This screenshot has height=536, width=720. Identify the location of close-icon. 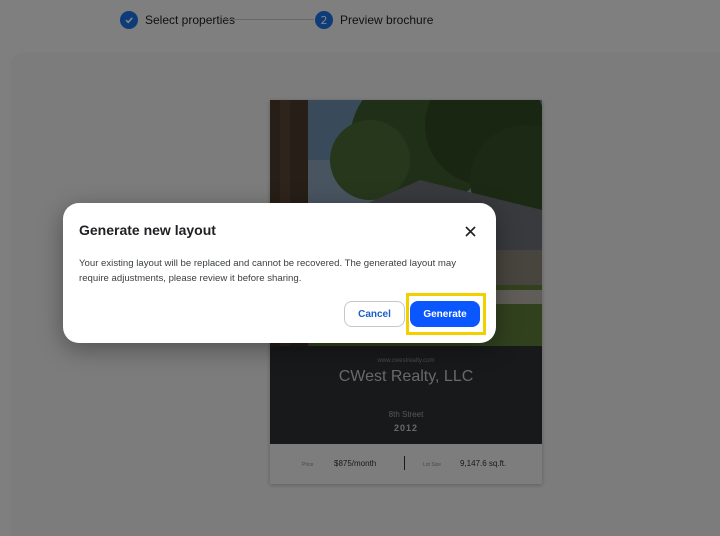
(470, 231).